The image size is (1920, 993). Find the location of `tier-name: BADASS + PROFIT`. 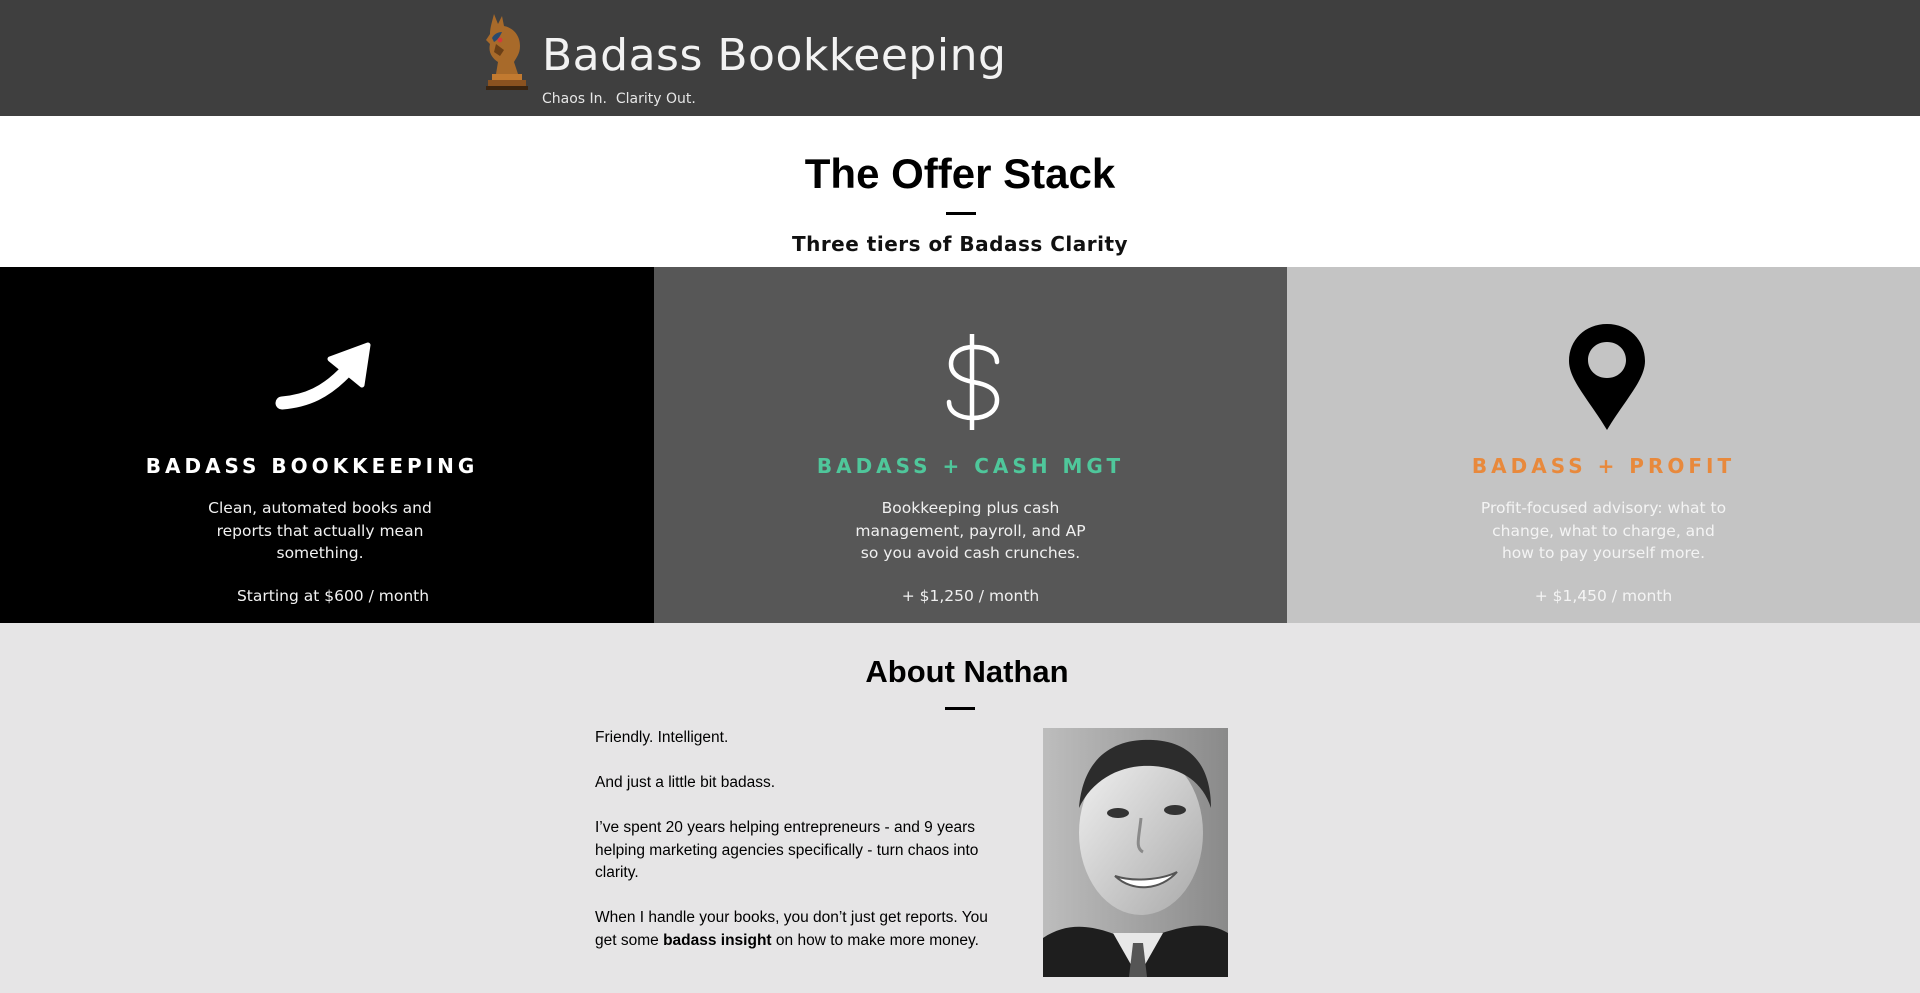

tier-name: BADASS + PROFIT is located at coordinates (1603, 466).